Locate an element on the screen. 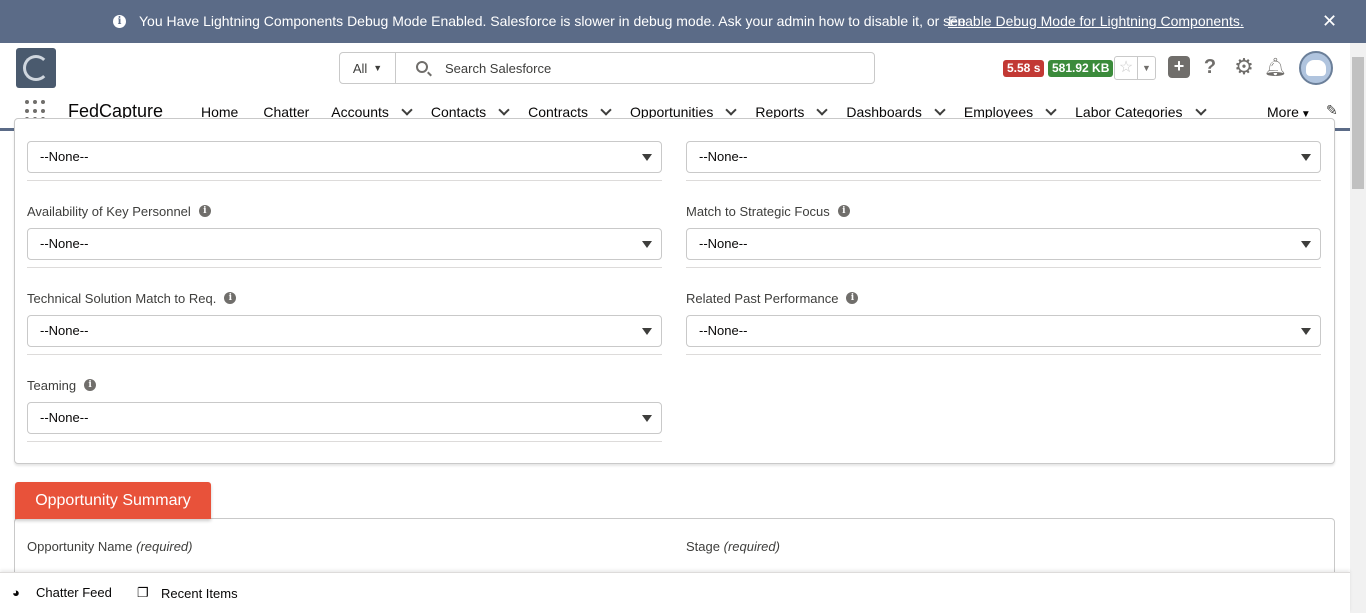 The width and height of the screenshot is (1366, 613). search-scope-dropdown: All ▼ is located at coordinates (368, 68).